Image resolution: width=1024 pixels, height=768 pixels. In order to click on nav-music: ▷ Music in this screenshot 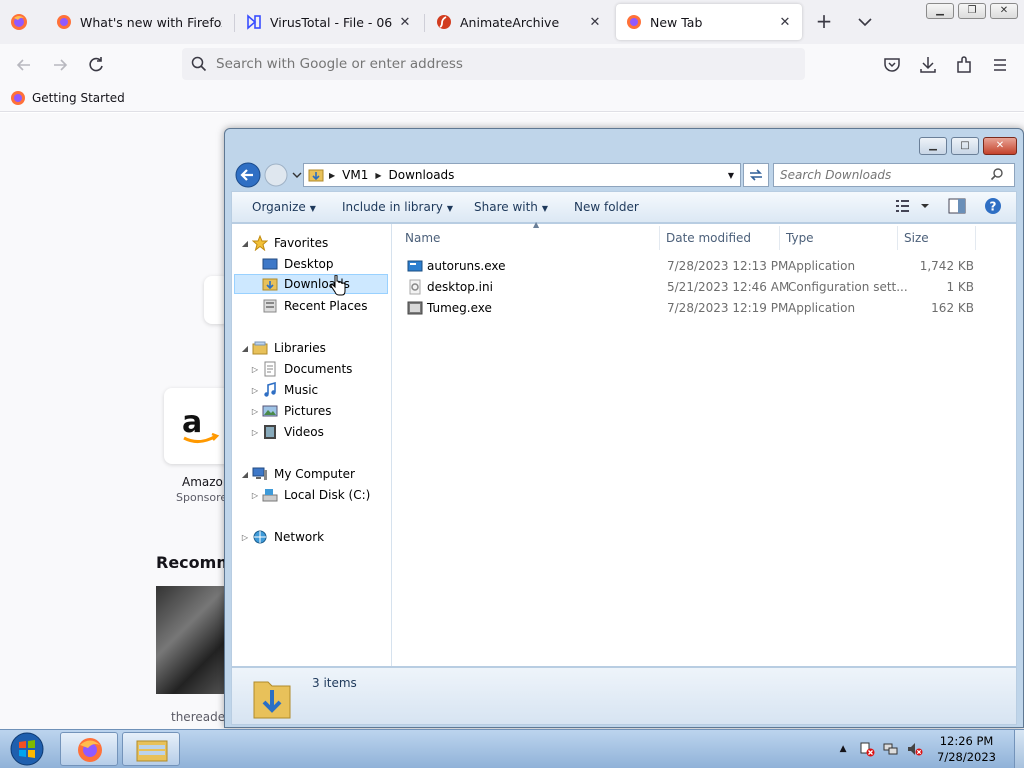, I will do `click(284, 390)`.